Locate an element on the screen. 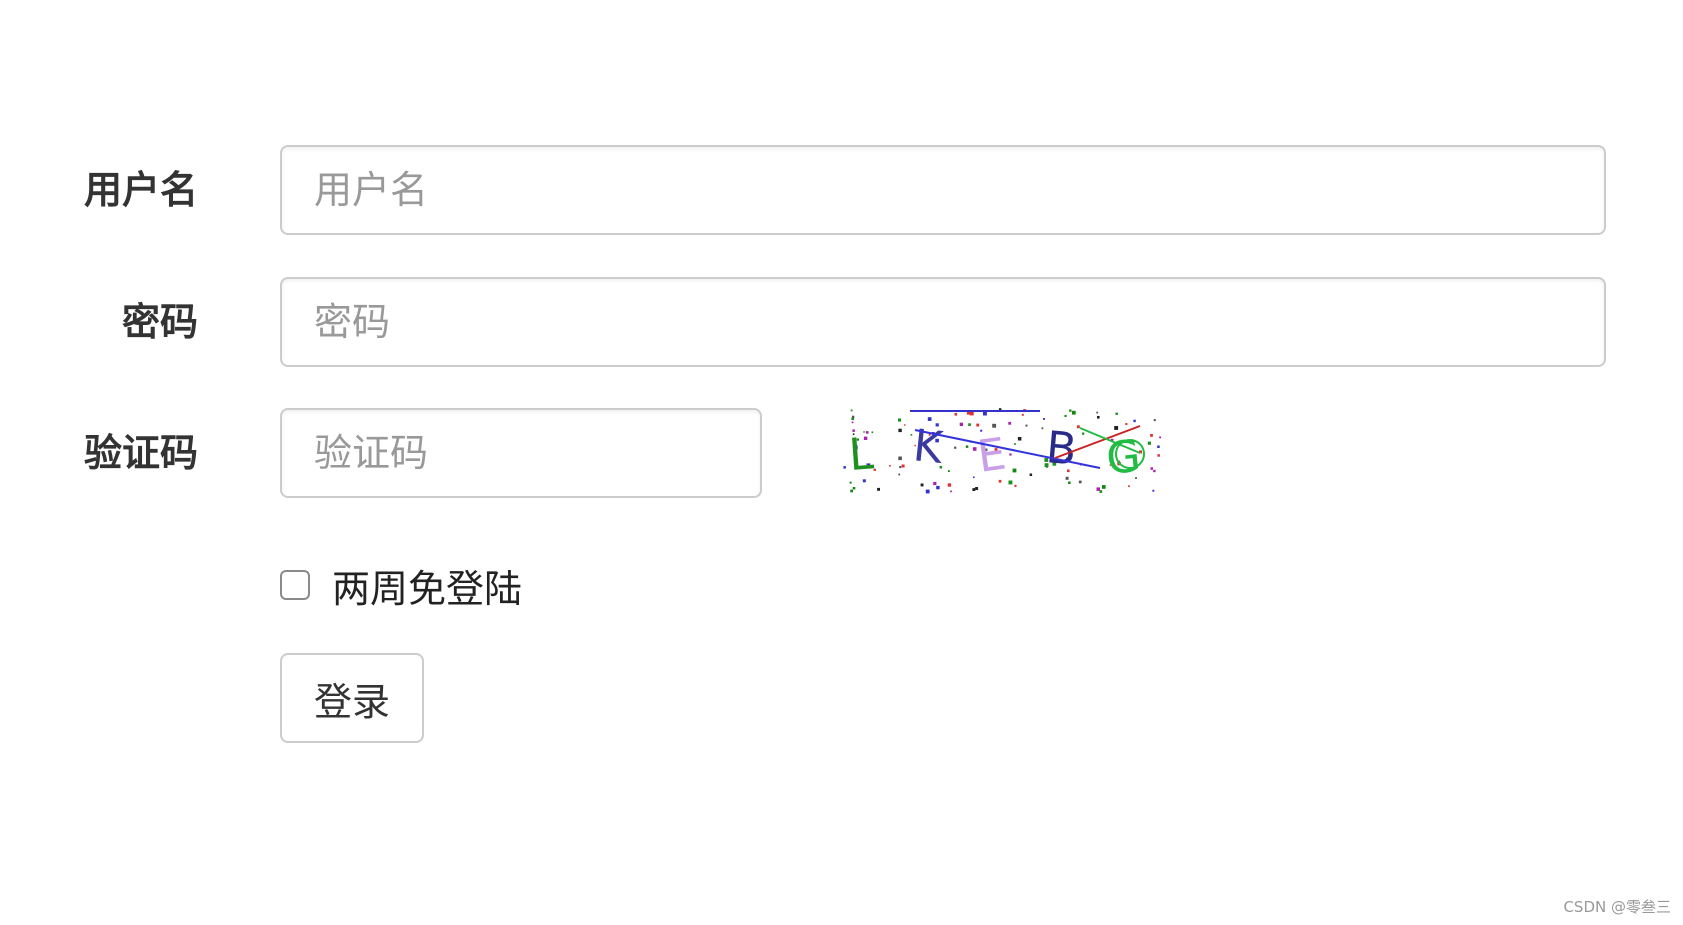  username-row: 用户名 is located at coordinates (841, 190).